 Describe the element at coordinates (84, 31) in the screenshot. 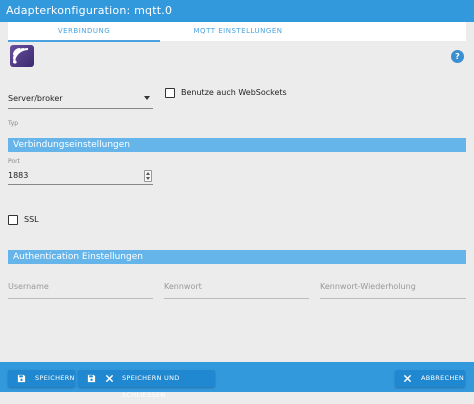

I see `tab-verbindung: VERBINDUNG` at that location.